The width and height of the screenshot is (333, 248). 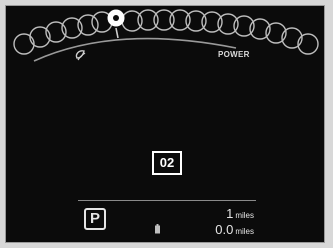 I want to click on gauge-tick, so click(x=117, y=33).